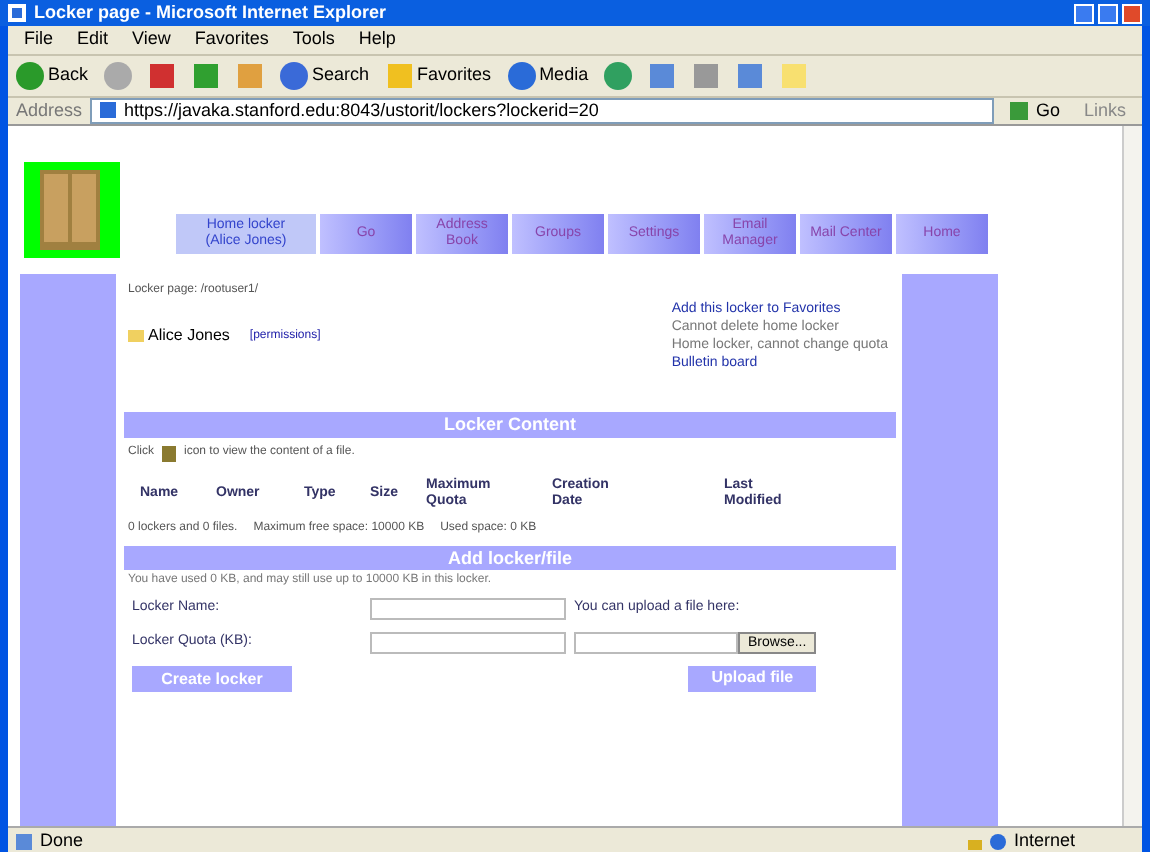 The width and height of the screenshot is (1150, 852). I want to click on scrollbar, so click(1132, 476).